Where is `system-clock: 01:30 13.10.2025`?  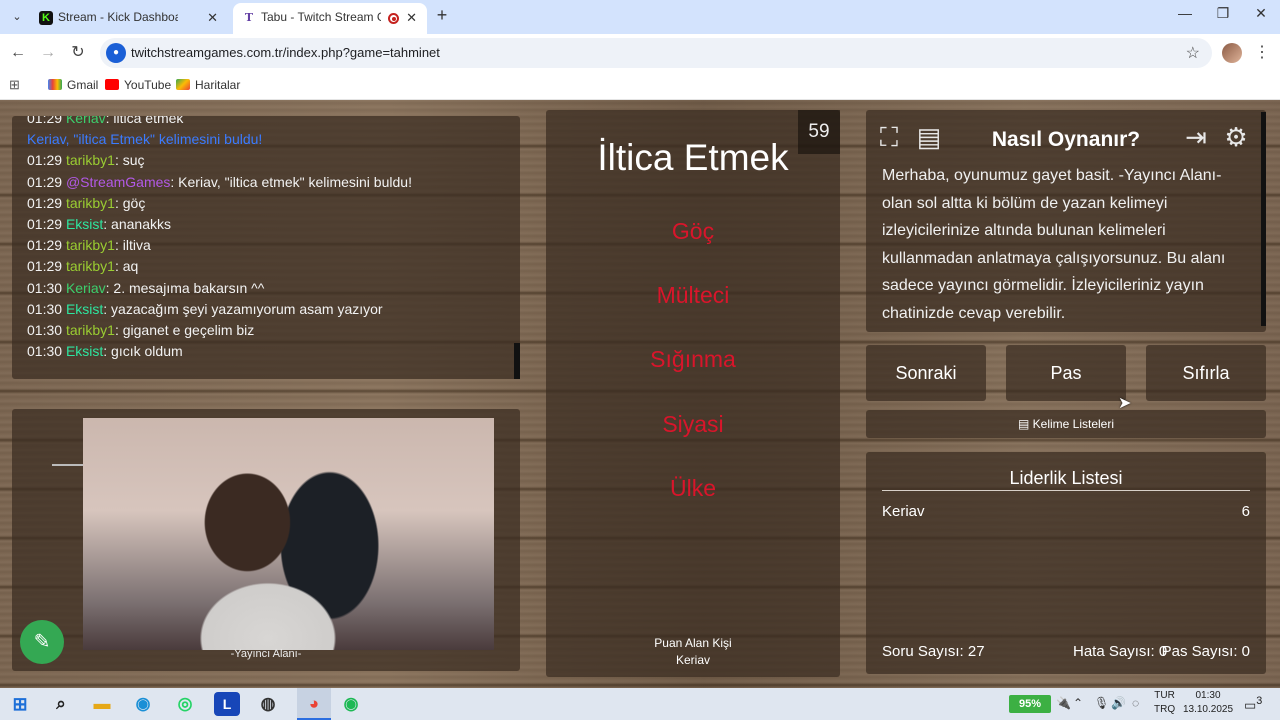
system-clock: 01:30 13.10.2025 is located at coordinates (1208, 703).